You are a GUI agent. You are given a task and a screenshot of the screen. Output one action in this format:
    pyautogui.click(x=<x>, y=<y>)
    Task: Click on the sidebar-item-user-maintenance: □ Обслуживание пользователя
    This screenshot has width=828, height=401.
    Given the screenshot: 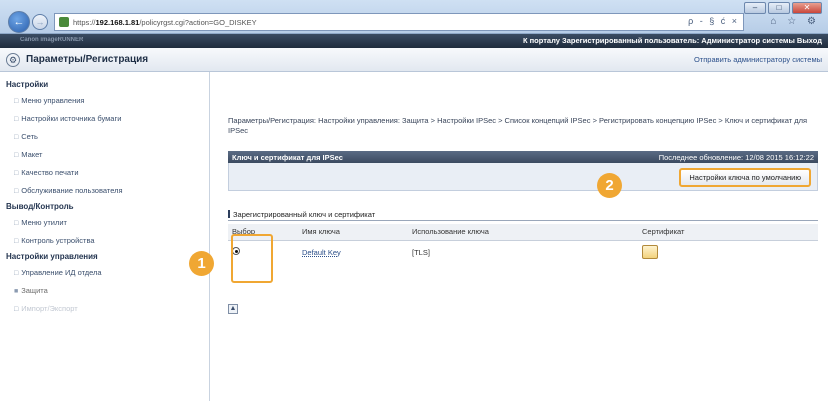 What is the action you would take?
    pyautogui.click(x=104, y=191)
    